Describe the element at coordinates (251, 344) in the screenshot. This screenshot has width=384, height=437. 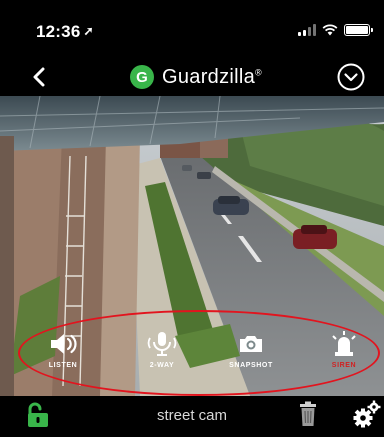
I see `camera-icon` at that location.